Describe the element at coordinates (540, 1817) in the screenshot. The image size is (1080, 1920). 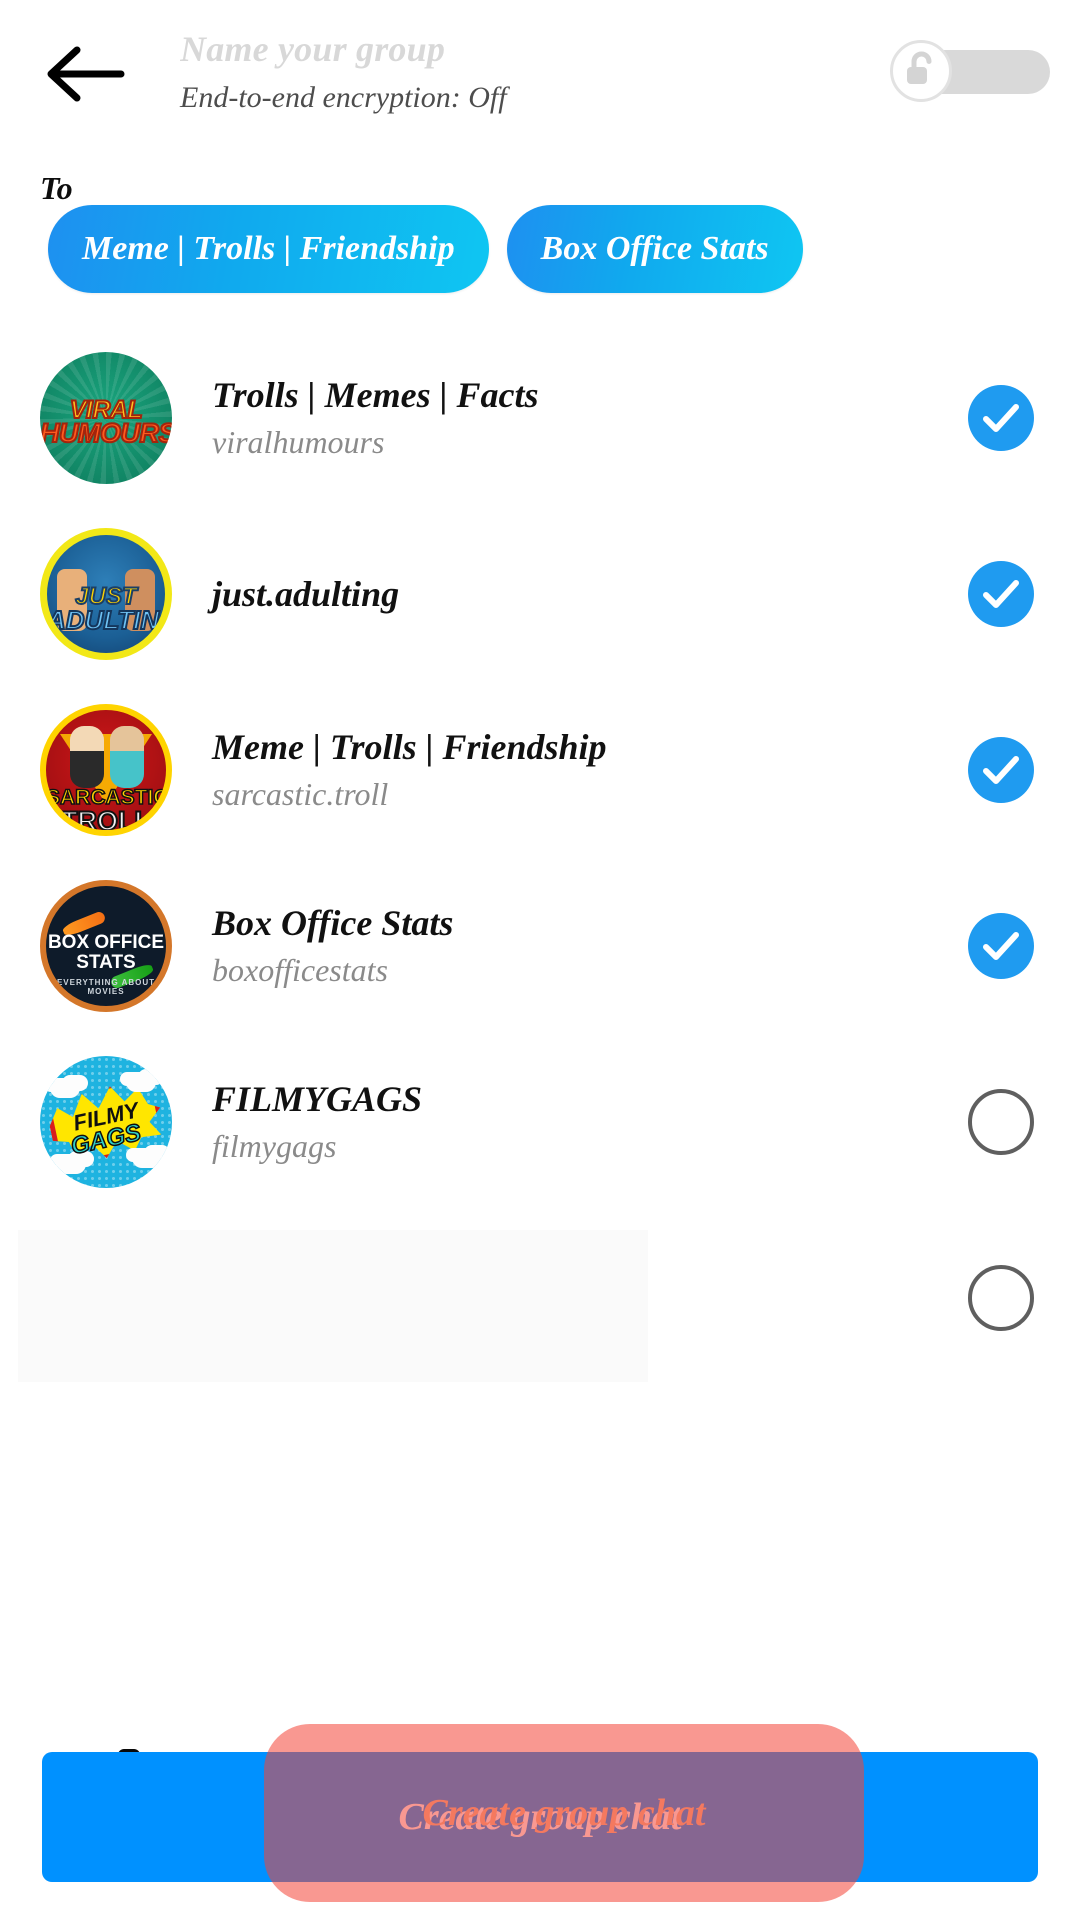
I see `create-group-chat-button: Create group chat` at that location.